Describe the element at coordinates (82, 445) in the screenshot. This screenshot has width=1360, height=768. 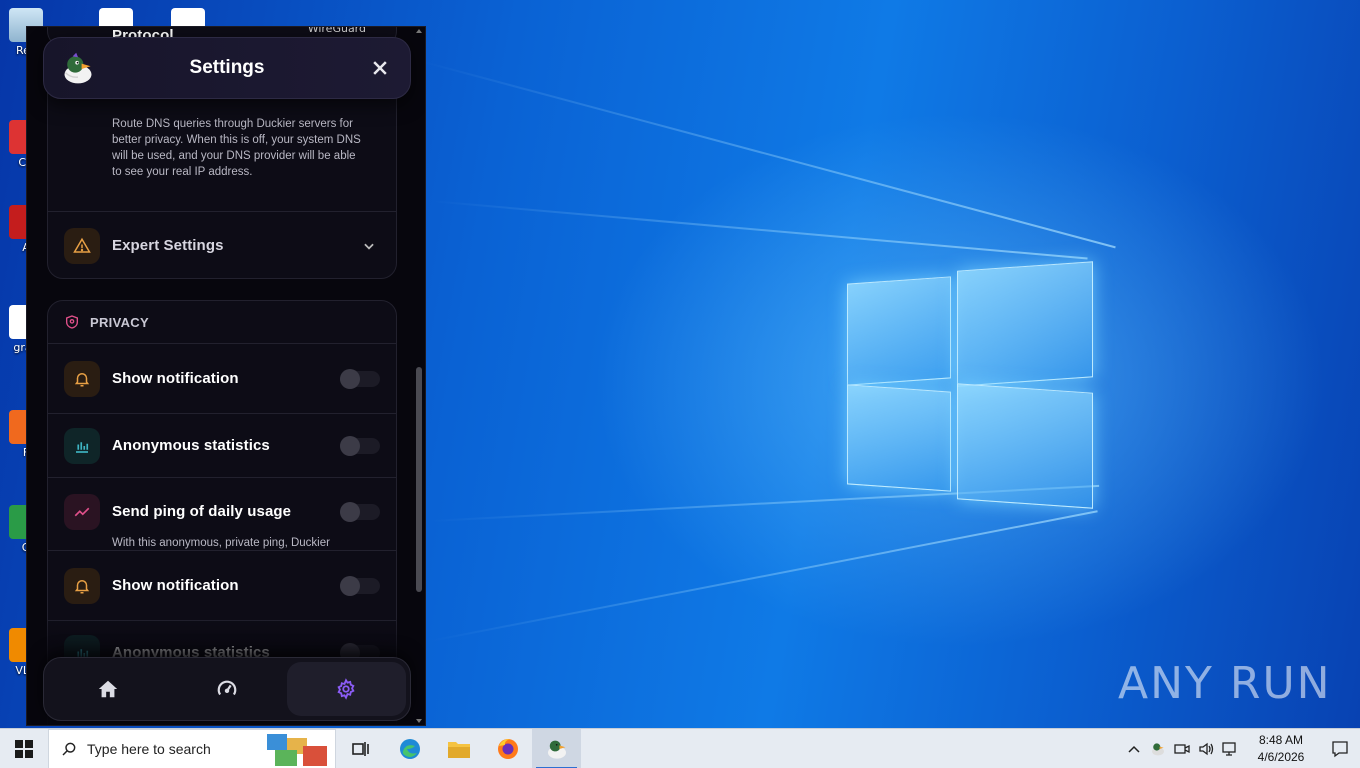
I see `bar-chart-icon` at that location.